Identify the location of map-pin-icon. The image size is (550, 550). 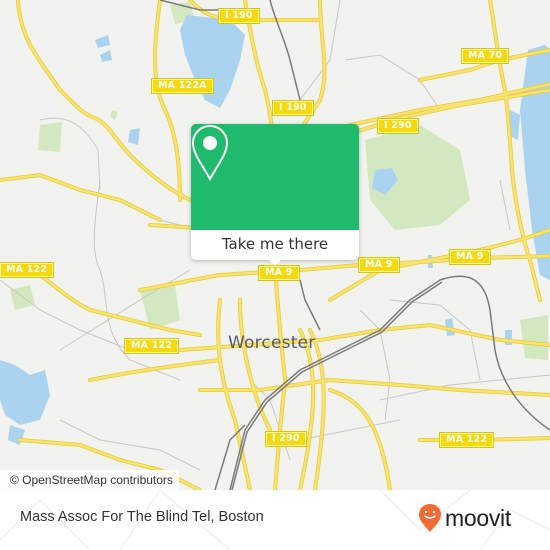
(210, 153).